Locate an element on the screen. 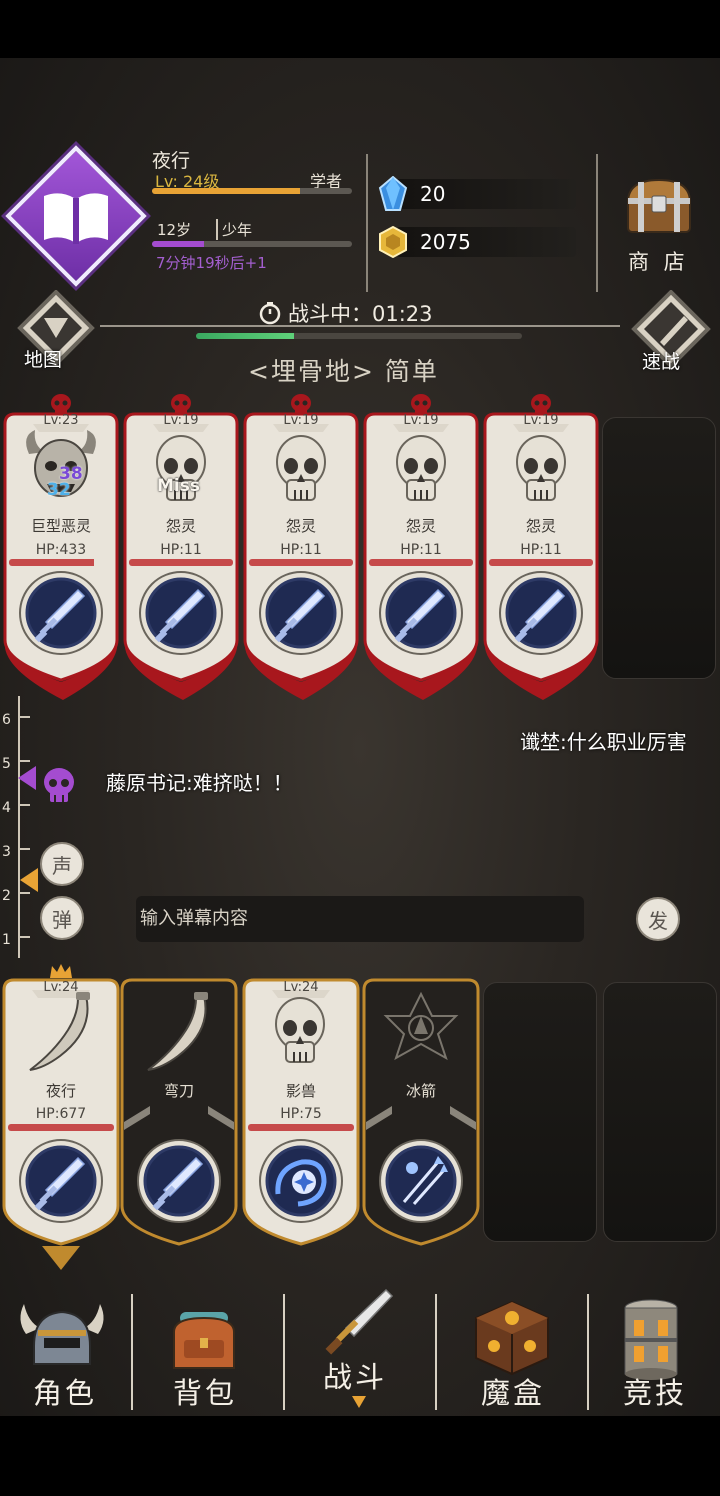 This screenshot has width=720, height=1496. active-indicator-icon is located at coordinates (359, 1402).